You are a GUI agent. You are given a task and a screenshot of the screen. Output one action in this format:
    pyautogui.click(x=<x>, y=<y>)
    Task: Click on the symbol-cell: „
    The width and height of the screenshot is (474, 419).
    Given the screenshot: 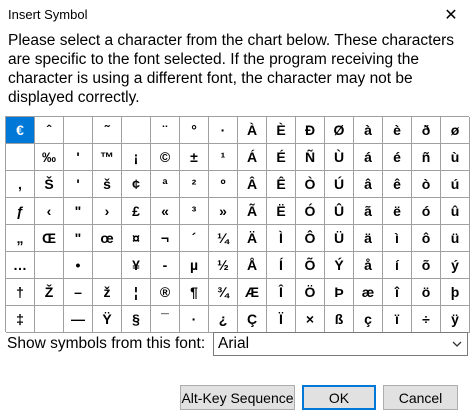 What is the action you would take?
    pyautogui.click(x=20, y=238)
    